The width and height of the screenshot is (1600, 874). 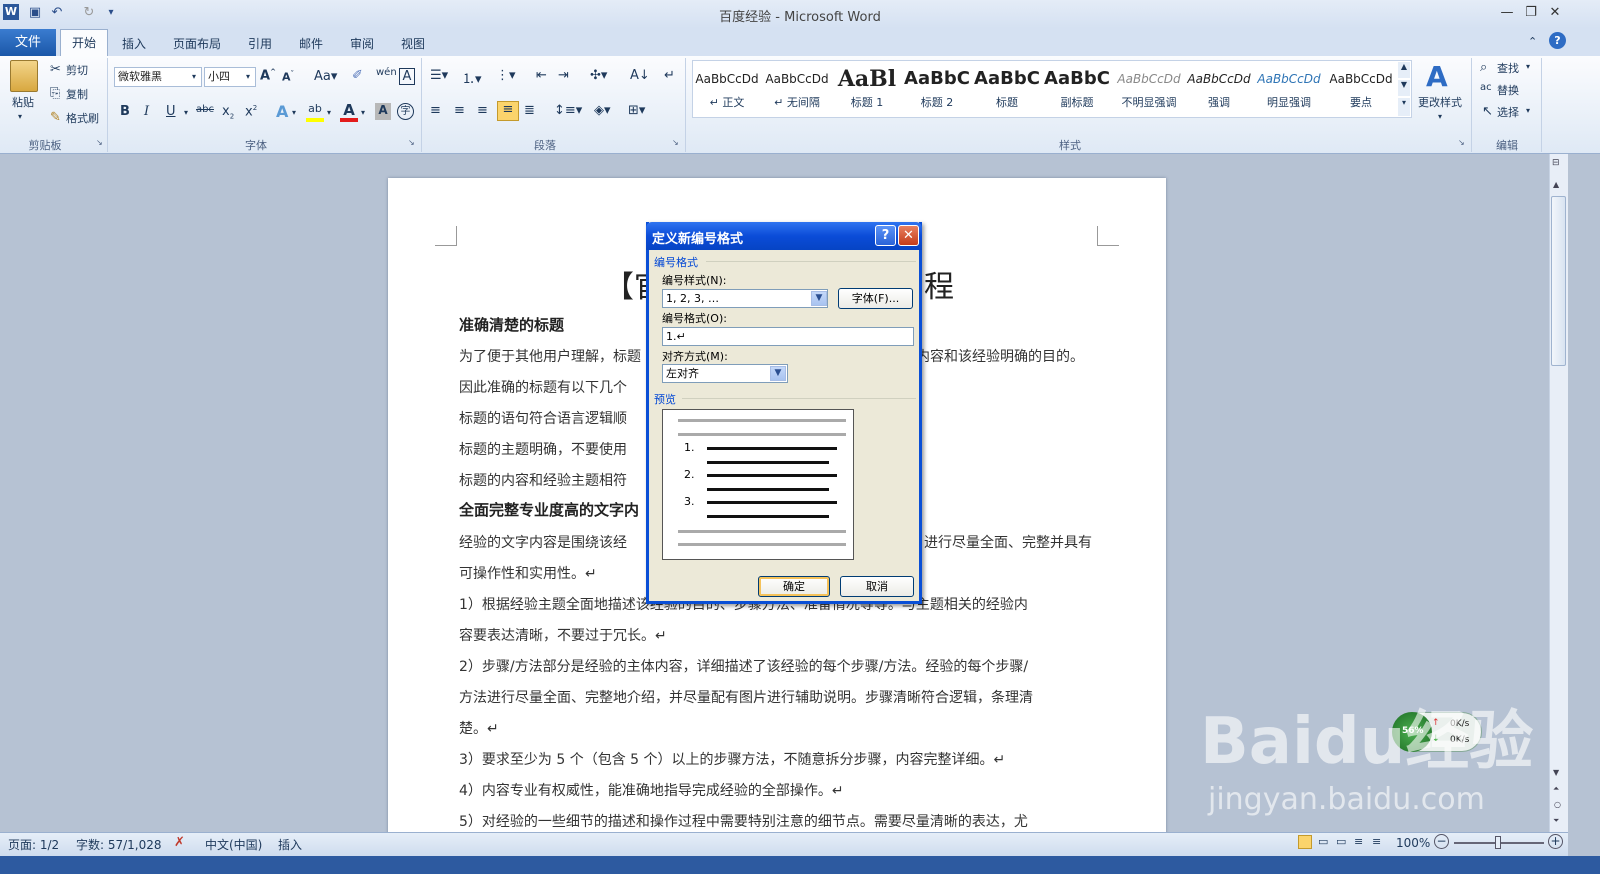 I want to click on tab-view: 视图, so click(x=413, y=44).